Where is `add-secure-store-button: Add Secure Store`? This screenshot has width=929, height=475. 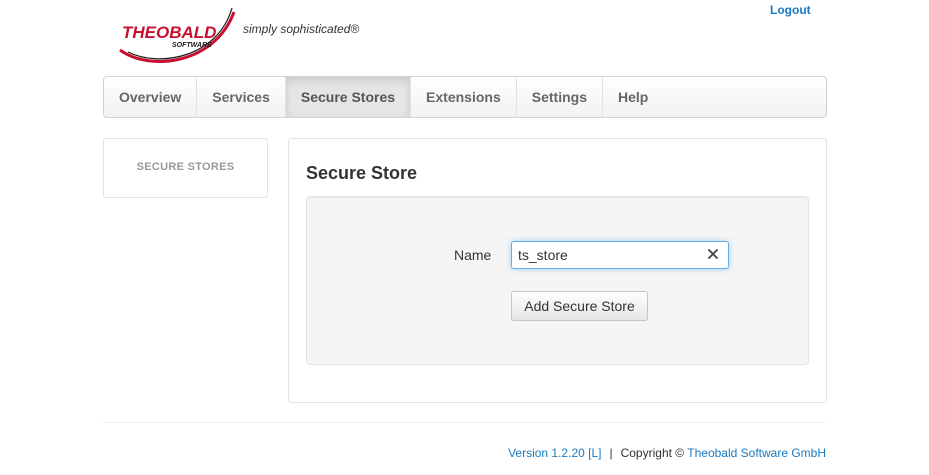 add-secure-store-button: Add Secure Store is located at coordinates (579, 306).